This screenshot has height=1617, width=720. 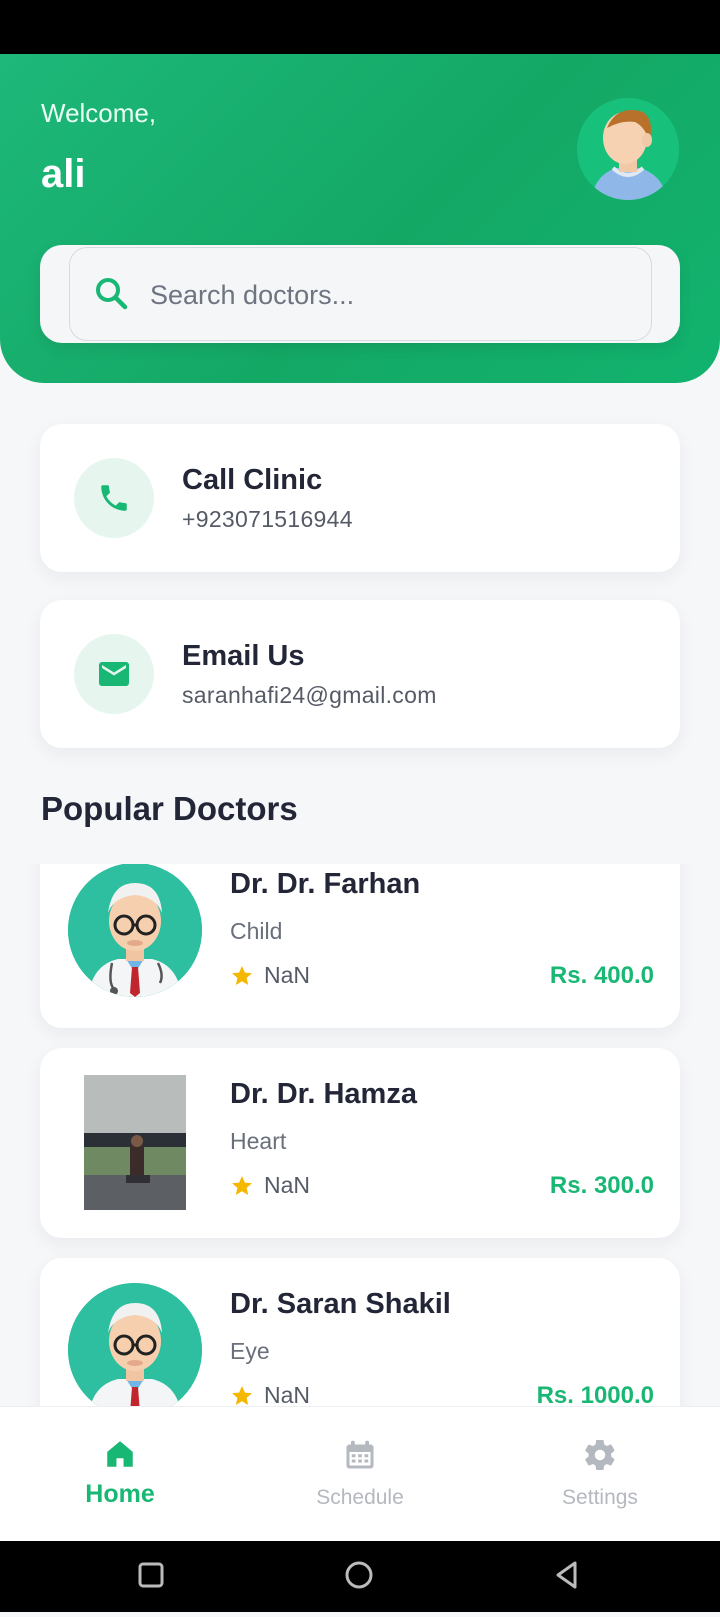 I want to click on bottom-nav: Home Schedule Settings, so click(x=360, y=1474).